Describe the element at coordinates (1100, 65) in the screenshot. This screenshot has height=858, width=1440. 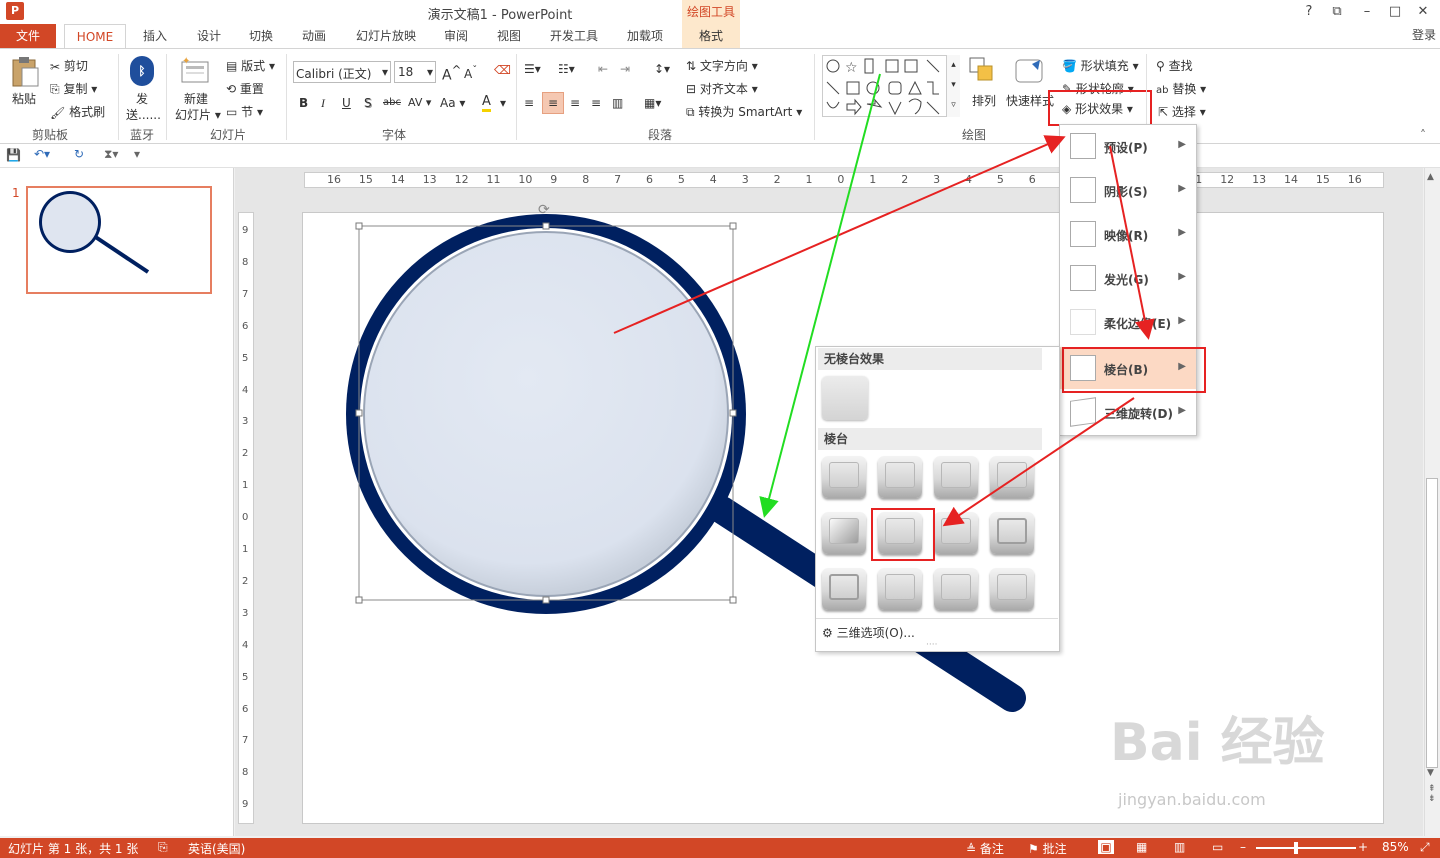
I see `shape-fill-button: 🪣 形状填充 ▾` at that location.